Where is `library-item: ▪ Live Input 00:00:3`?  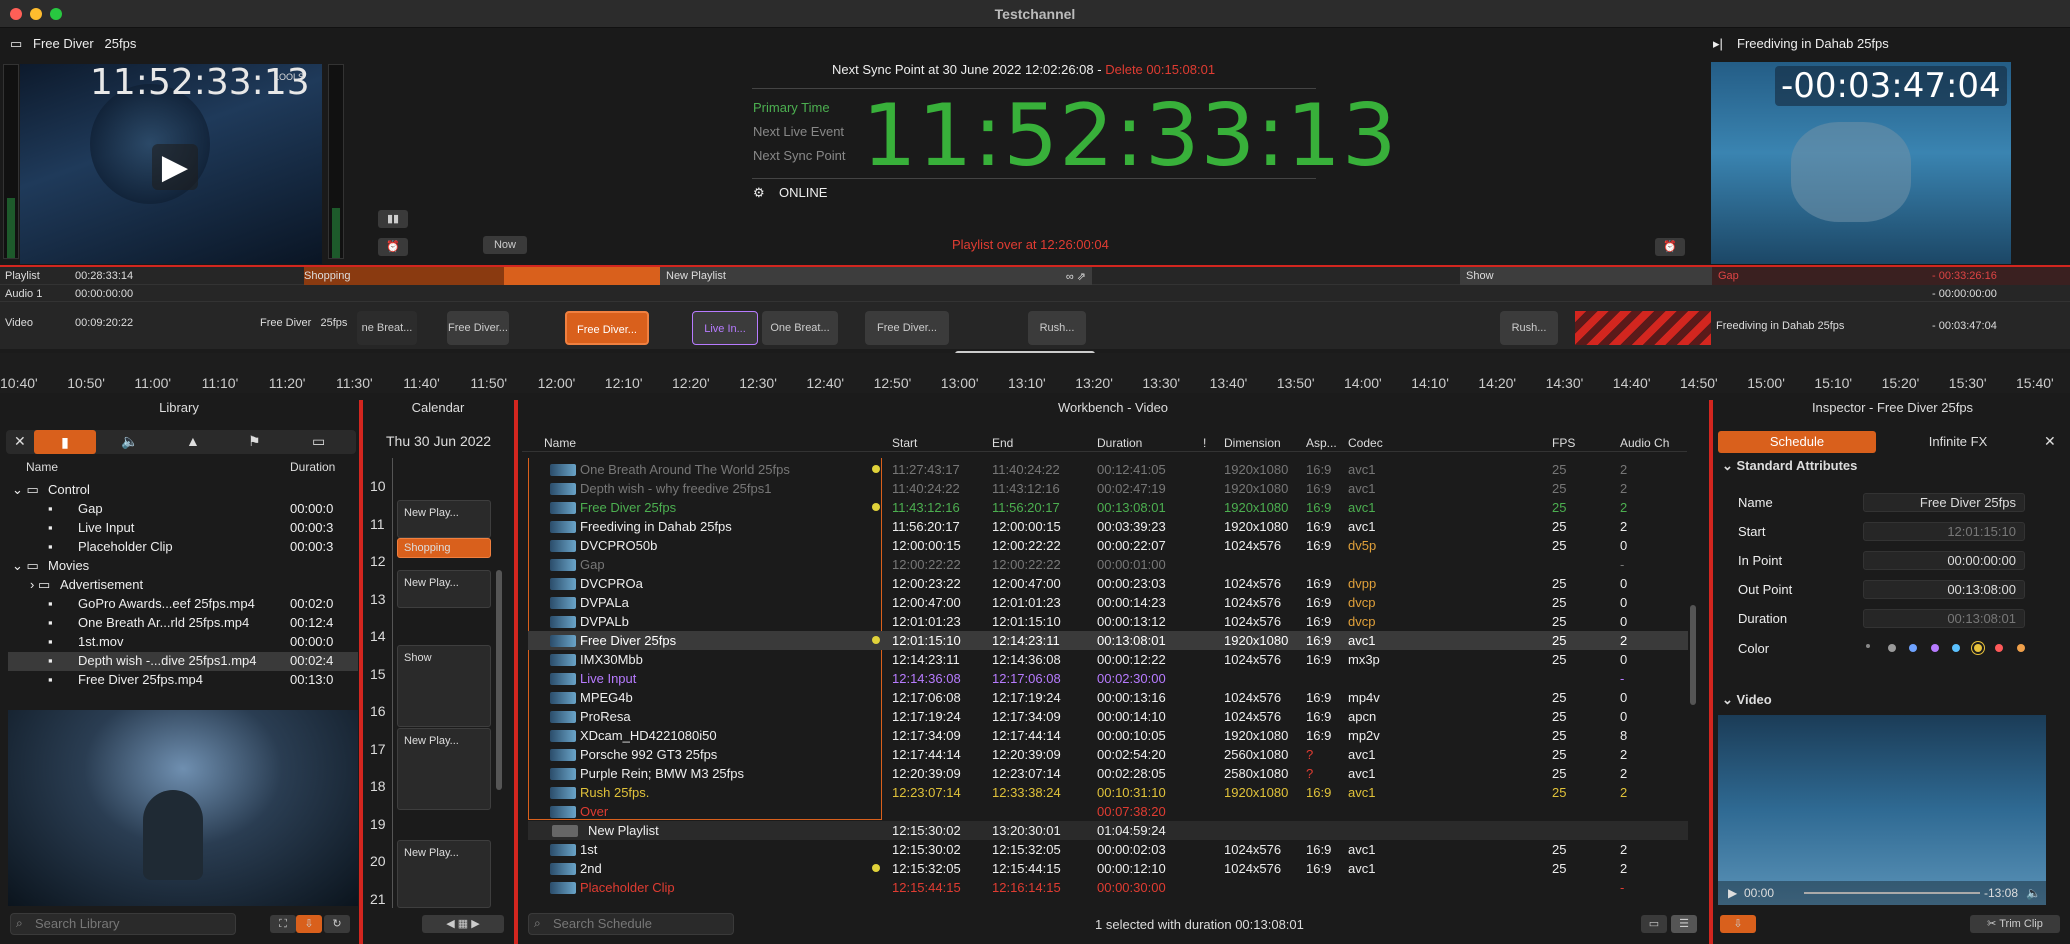 library-item: ▪ Live Input 00:00:3 is located at coordinates (183, 528).